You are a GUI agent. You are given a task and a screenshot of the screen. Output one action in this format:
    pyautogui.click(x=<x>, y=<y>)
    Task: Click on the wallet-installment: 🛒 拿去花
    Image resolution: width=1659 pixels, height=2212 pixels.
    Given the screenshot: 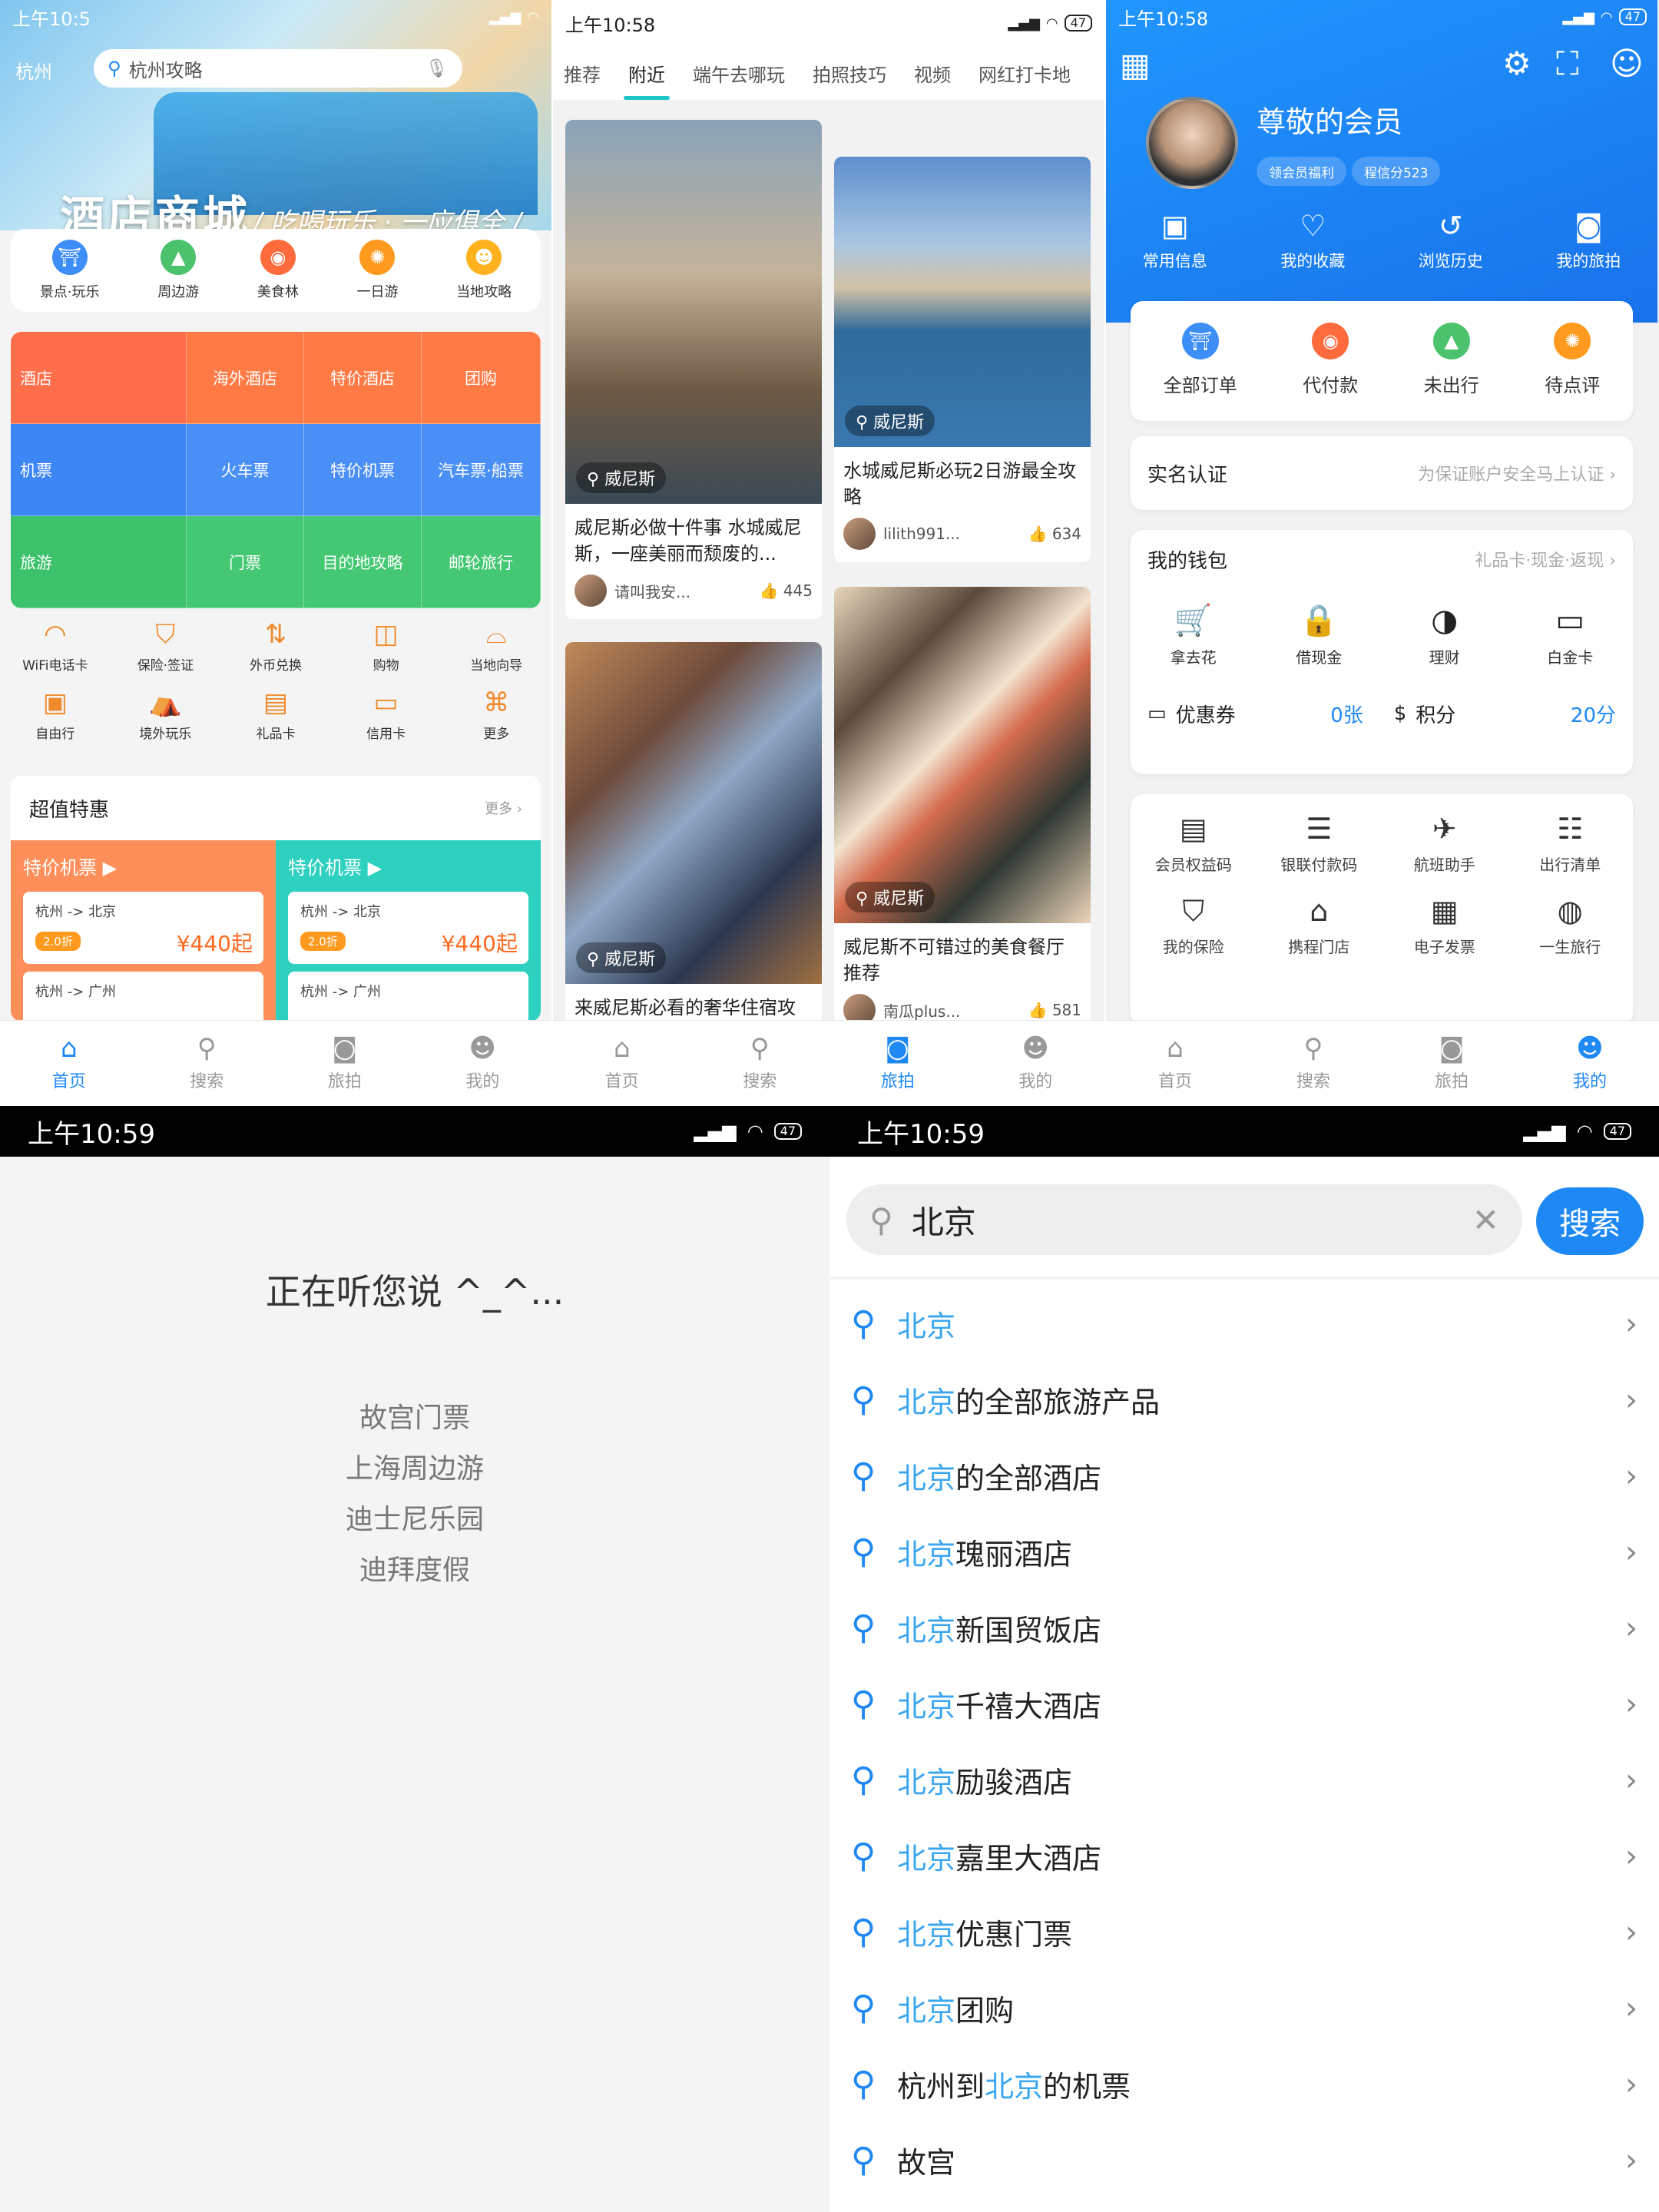 What is the action you would take?
    pyautogui.click(x=1194, y=636)
    